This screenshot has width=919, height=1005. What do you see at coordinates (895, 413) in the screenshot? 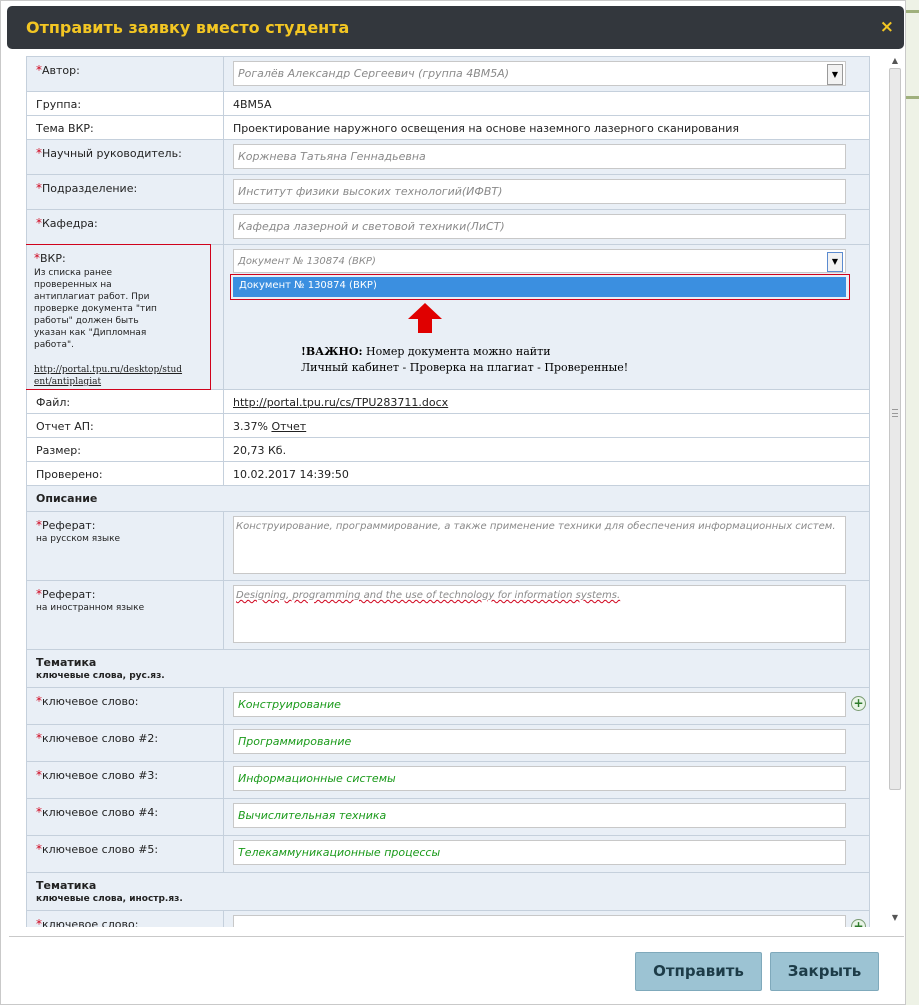
I see `grip-icon` at bounding box center [895, 413].